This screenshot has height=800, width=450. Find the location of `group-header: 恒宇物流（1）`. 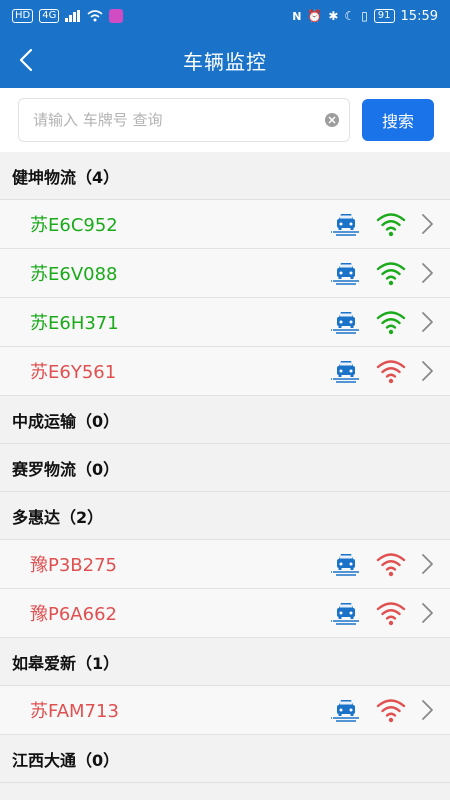

group-header: 恒宇物流（1） is located at coordinates (225, 791).